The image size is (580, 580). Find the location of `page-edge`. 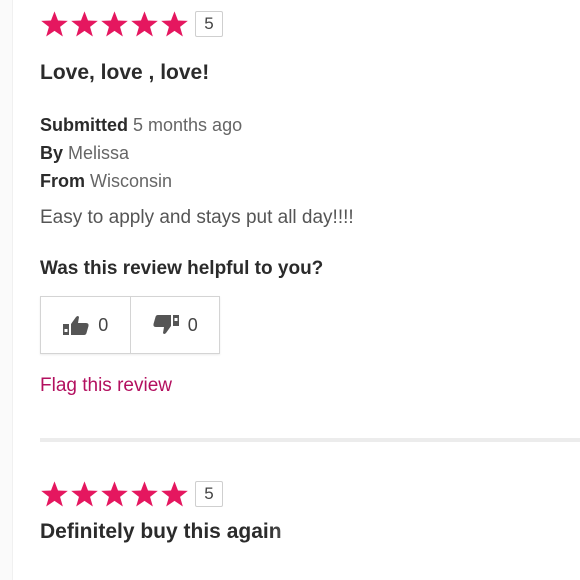

page-edge is located at coordinates (6, 290).